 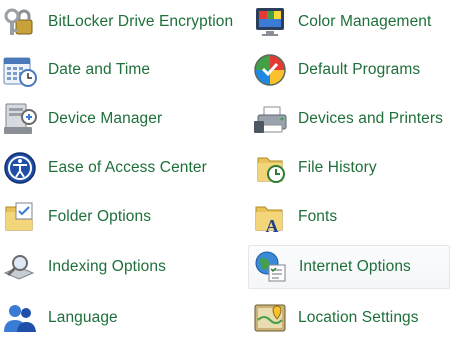 What do you see at coordinates (270, 70) in the screenshot?
I see `default-programs-icon` at bounding box center [270, 70].